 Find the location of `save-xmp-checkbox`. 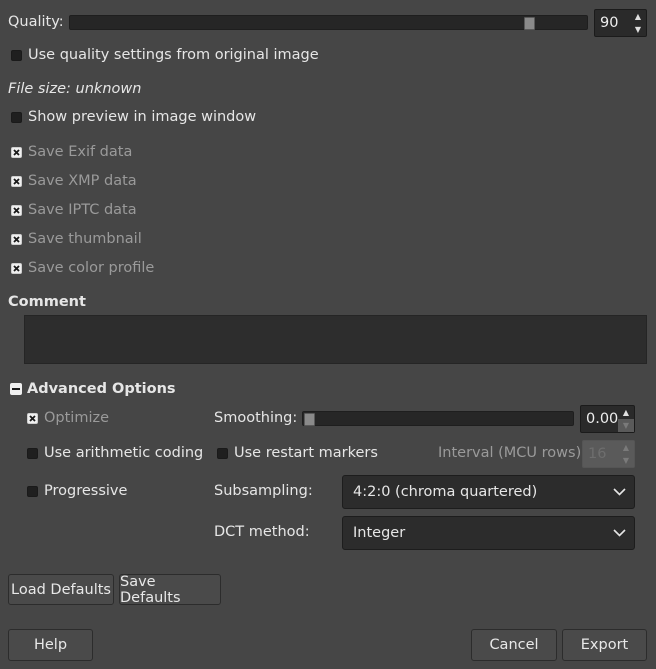

save-xmp-checkbox is located at coordinates (16, 181).